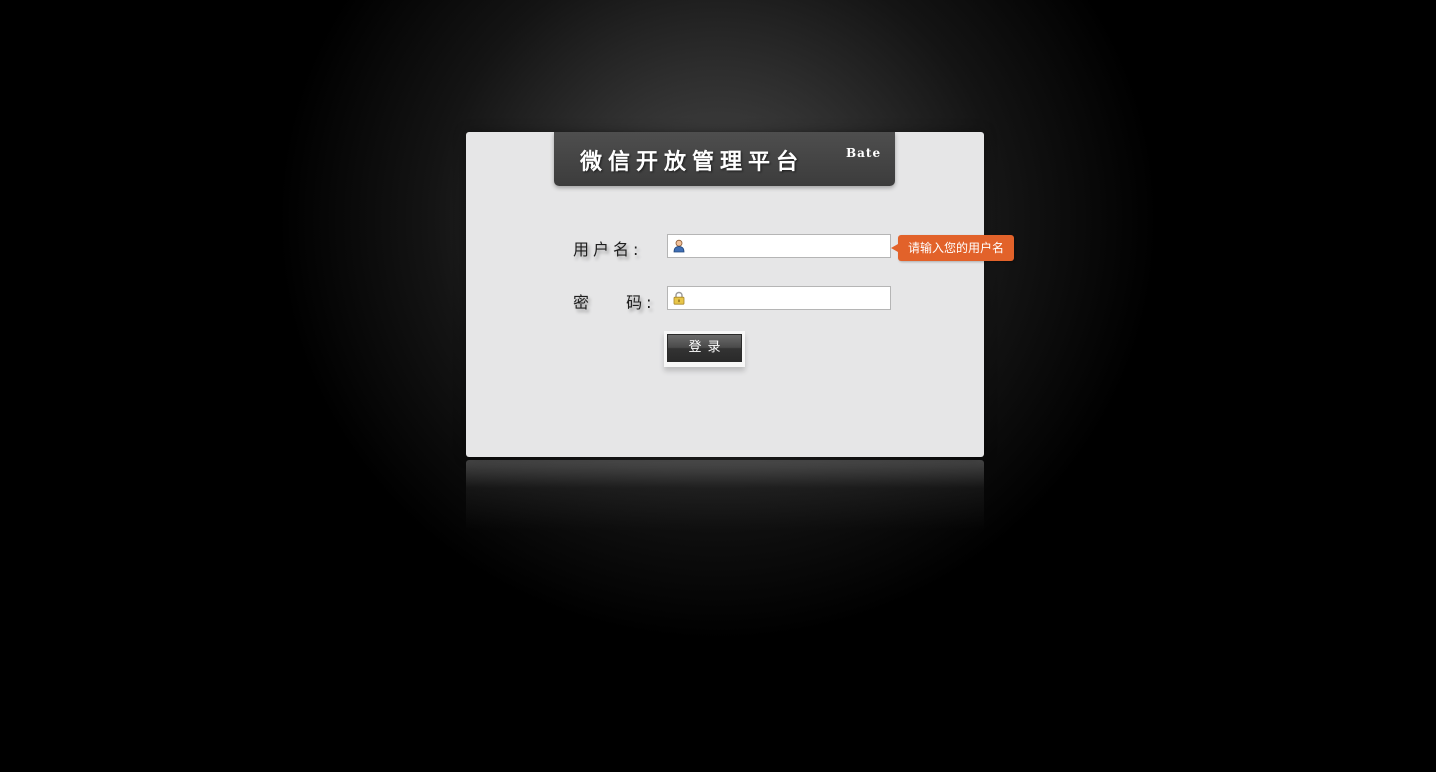  I want to click on username-input, so click(788, 246).